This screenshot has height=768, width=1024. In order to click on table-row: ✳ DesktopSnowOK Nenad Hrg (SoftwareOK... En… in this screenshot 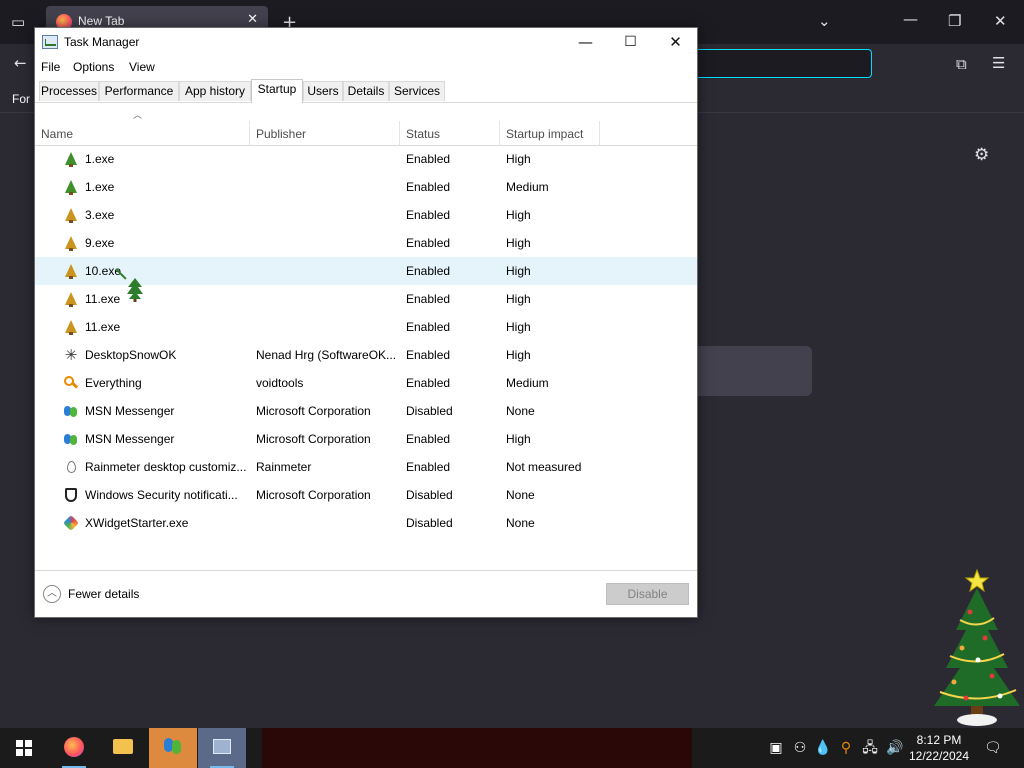, I will do `click(366, 355)`.